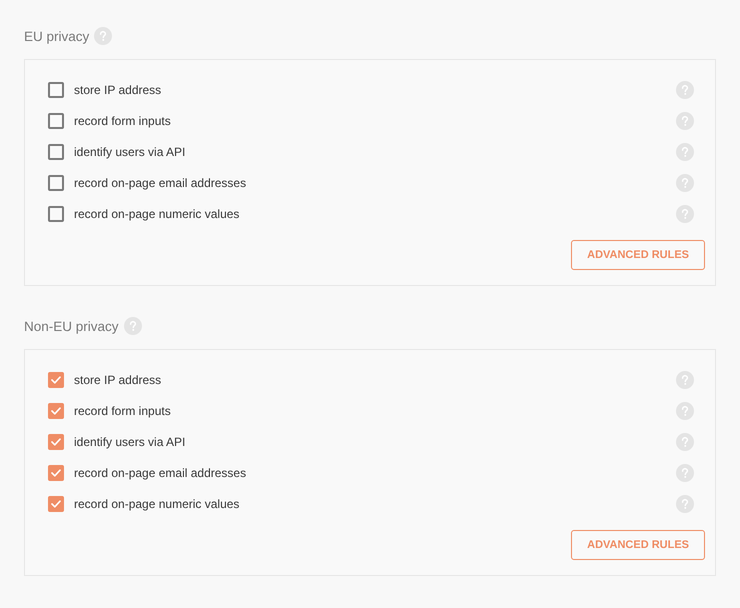  I want to click on section-title: EU privacy, so click(57, 36).